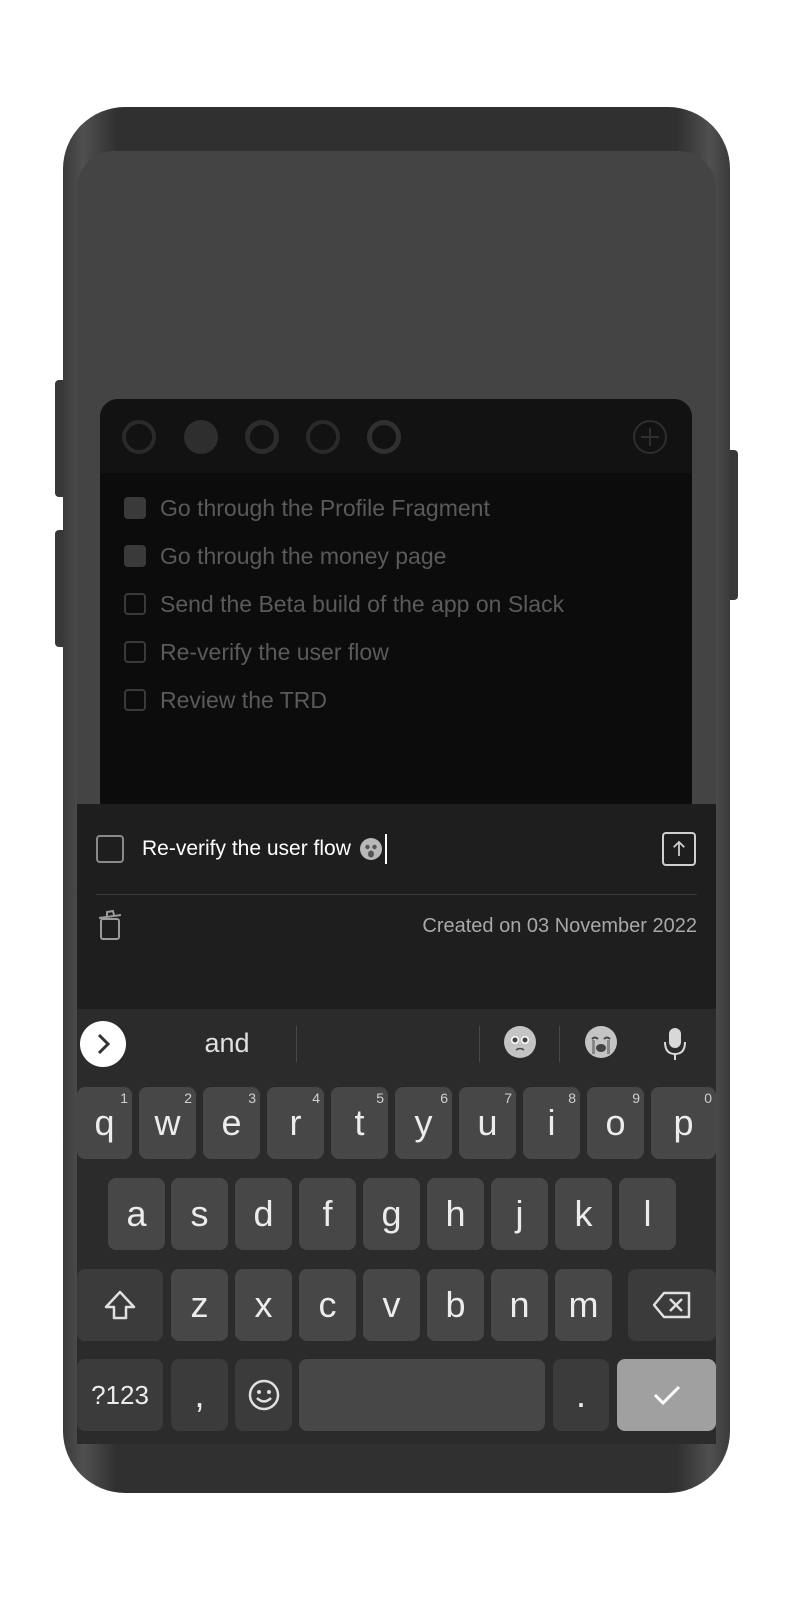 This screenshot has height=1600, width=791. Describe the element at coordinates (362, 603) in the screenshot. I see `task-label: Send the Beta build of the app on Slack` at that location.